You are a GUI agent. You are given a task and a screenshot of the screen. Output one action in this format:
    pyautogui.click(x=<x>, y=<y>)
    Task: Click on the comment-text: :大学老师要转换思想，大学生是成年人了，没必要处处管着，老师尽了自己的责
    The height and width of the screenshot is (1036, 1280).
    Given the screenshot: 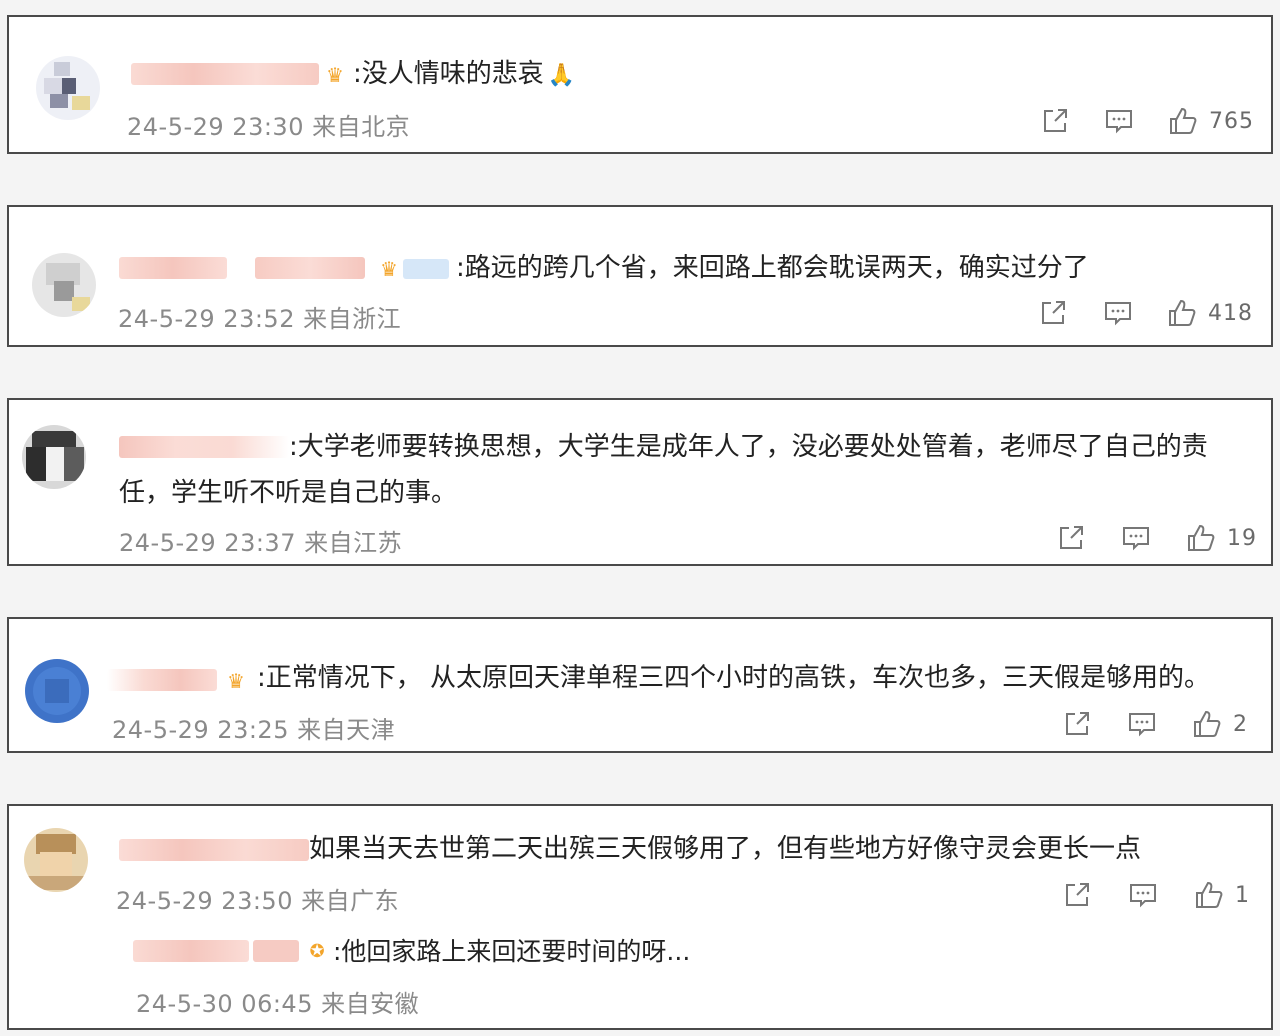 What is the action you would take?
    pyautogui.click(x=748, y=447)
    